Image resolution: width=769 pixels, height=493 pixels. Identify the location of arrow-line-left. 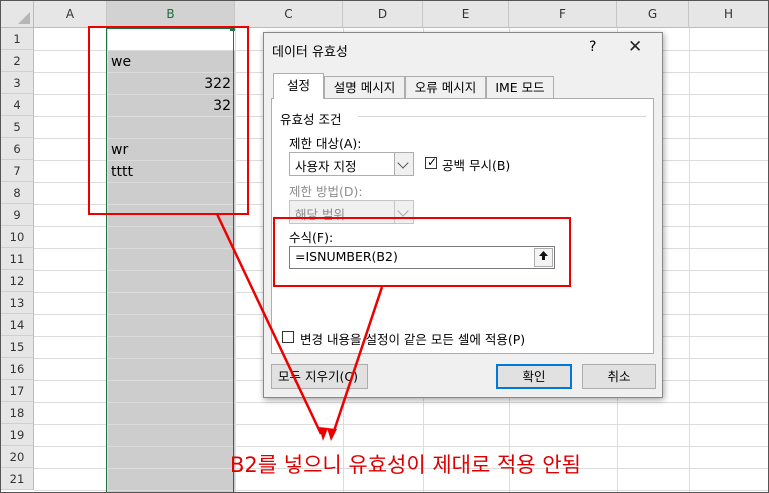
(269, 324).